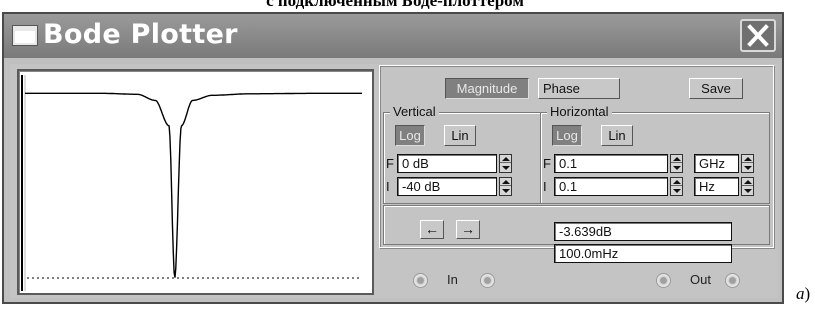 The width and height of the screenshot is (815, 310). Describe the element at coordinates (716, 186) in the screenshot. I see `horizontal-initial-unit: Hz` at that location.